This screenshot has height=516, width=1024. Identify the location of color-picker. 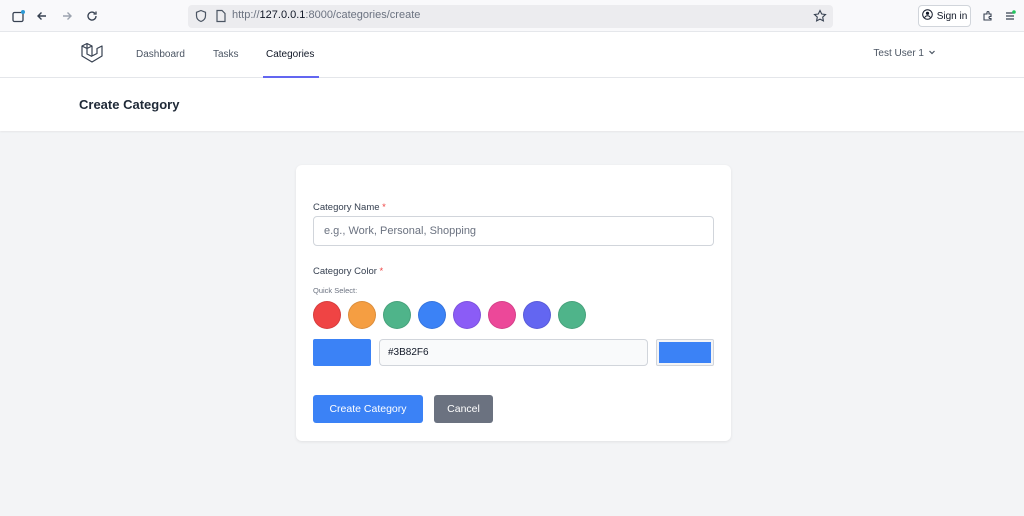
(685, 352).